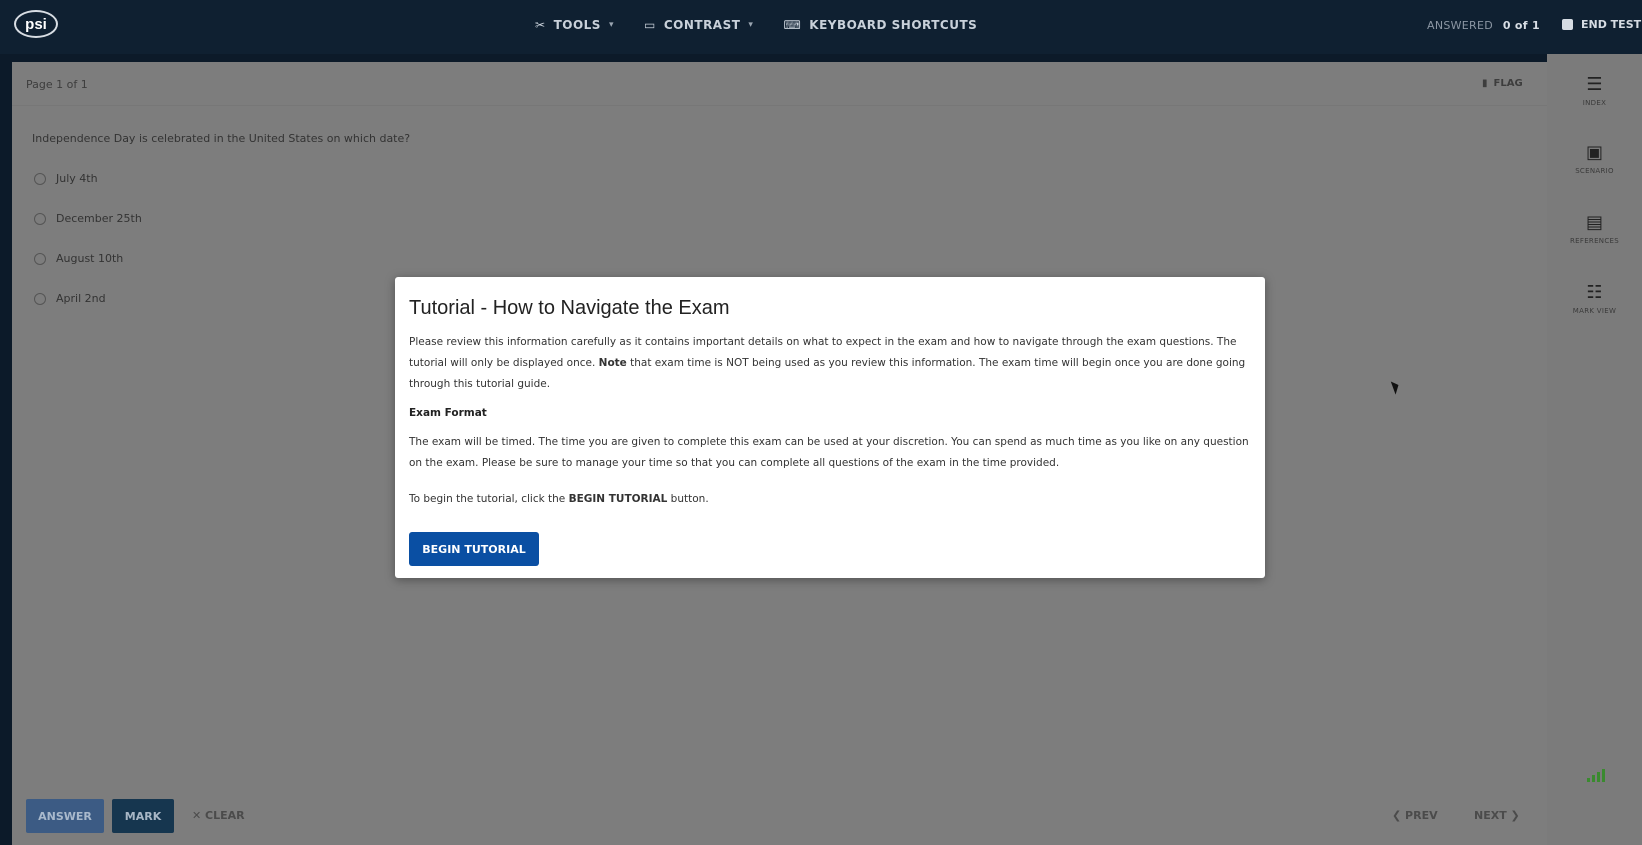 The height and width of the screenshot is (845, 1642). What do you see at coordinates (688, 499) in the screenshot?
I see `begin-text-b: button.` at bounding box center [688, 499].